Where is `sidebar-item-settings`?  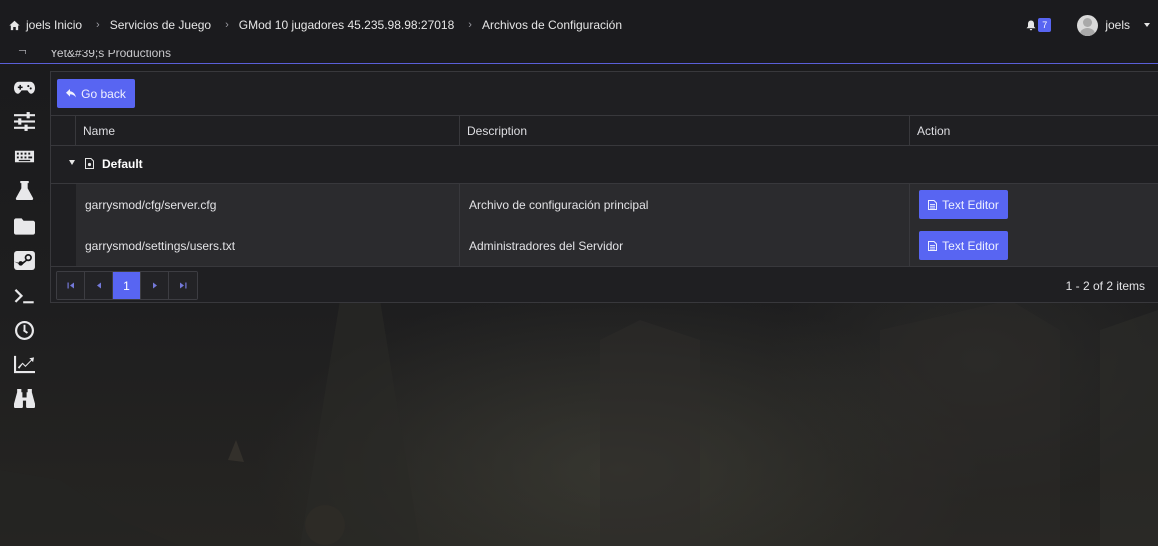
sidebar-item-settings is located at coordinates (24, 121).